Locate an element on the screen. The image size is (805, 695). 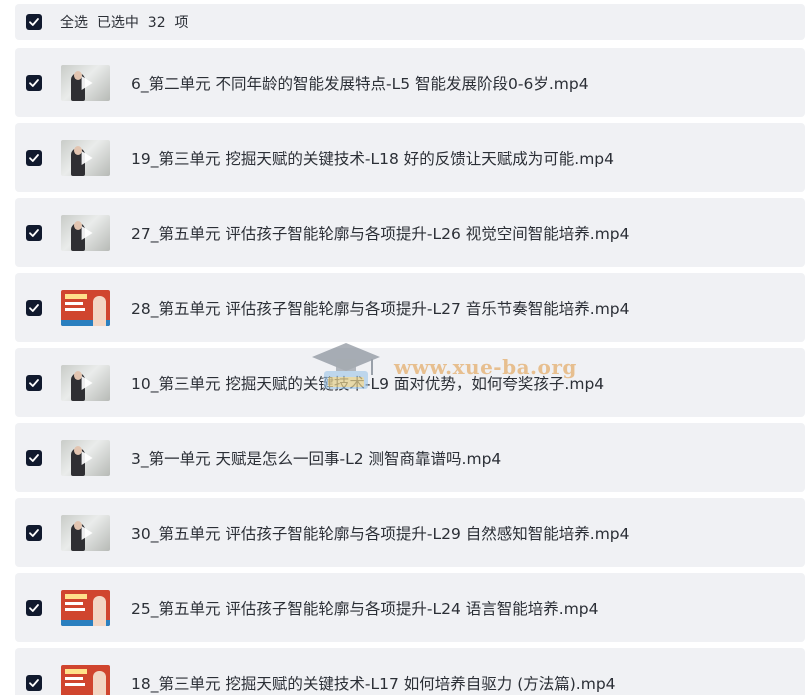
selection-count-label: 全选 已选中 32 项 is located at coordinates (124, 23).